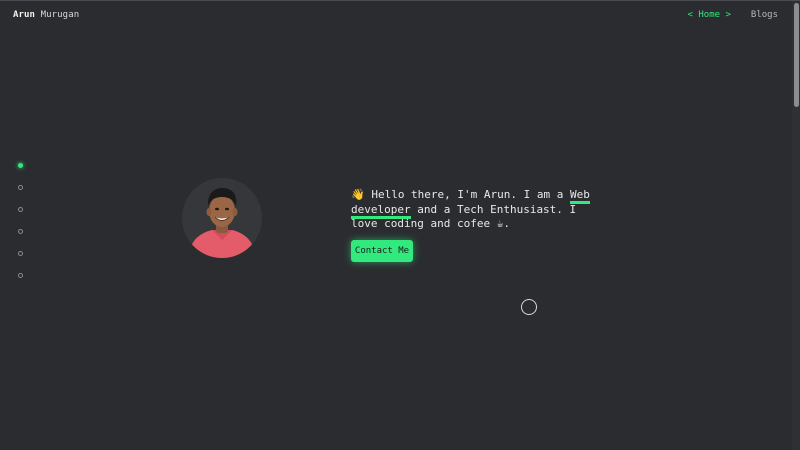 This screenshot has width=800, height=450. What do you see at coordinates (20, 220) in the screenshot?
I see `section-dot-nav` at bounding box center [20, 220].